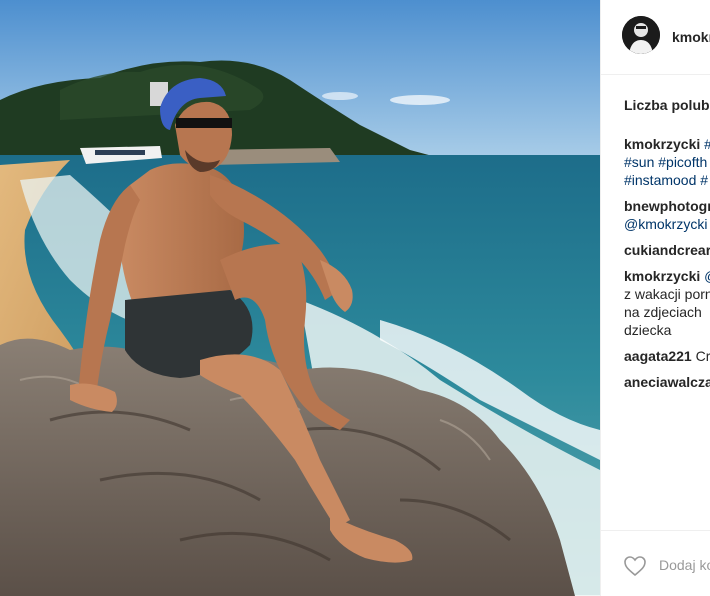 This screenshot has height=596, width=710. I want to click on comment-mention: @, so click(705, 276).